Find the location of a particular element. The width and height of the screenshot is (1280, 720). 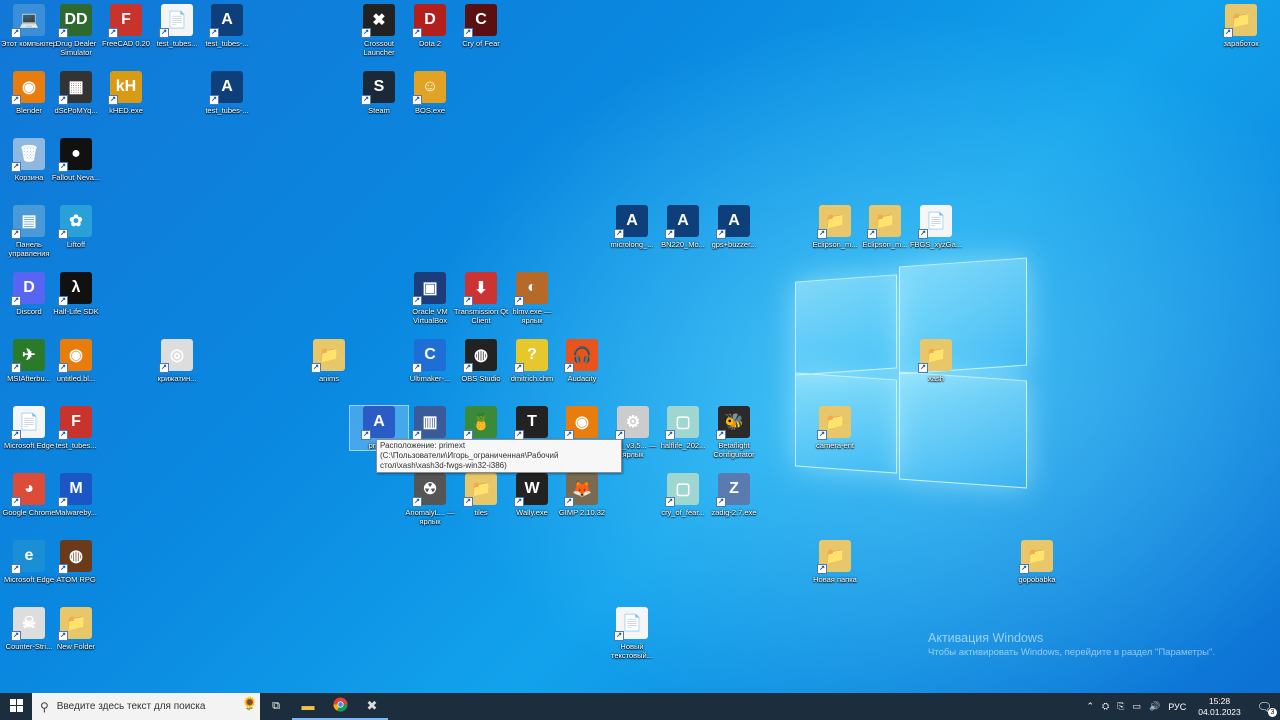

desktop-icon: 📁 ↗ New Folder is located at coordinates (76, 629).